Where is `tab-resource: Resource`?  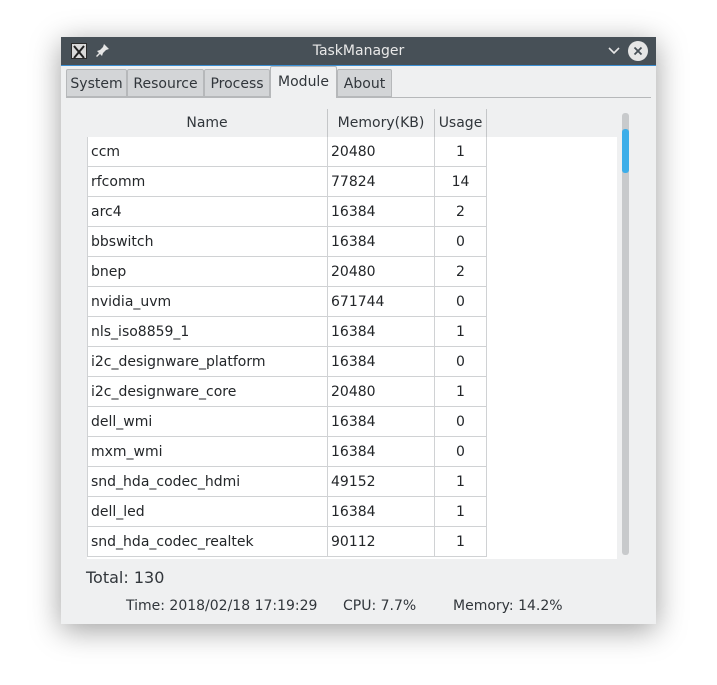
tab-resource: Resource is located at coordinates (165, 83).